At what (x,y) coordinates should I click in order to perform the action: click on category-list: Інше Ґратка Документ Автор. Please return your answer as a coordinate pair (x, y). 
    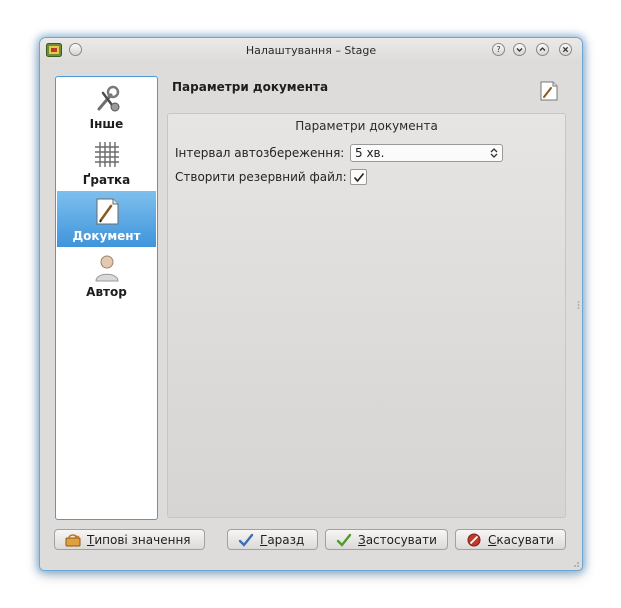
    Looking at the image, I should click on (106, 298).